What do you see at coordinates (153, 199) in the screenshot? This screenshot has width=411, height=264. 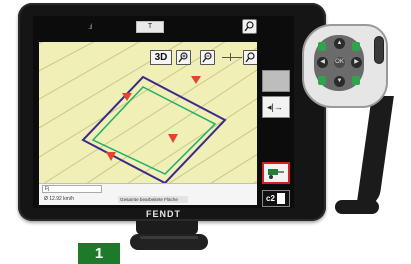 I see `area-label: Gesamte bearbeitete Fläche` at bounding box center [153, 199].